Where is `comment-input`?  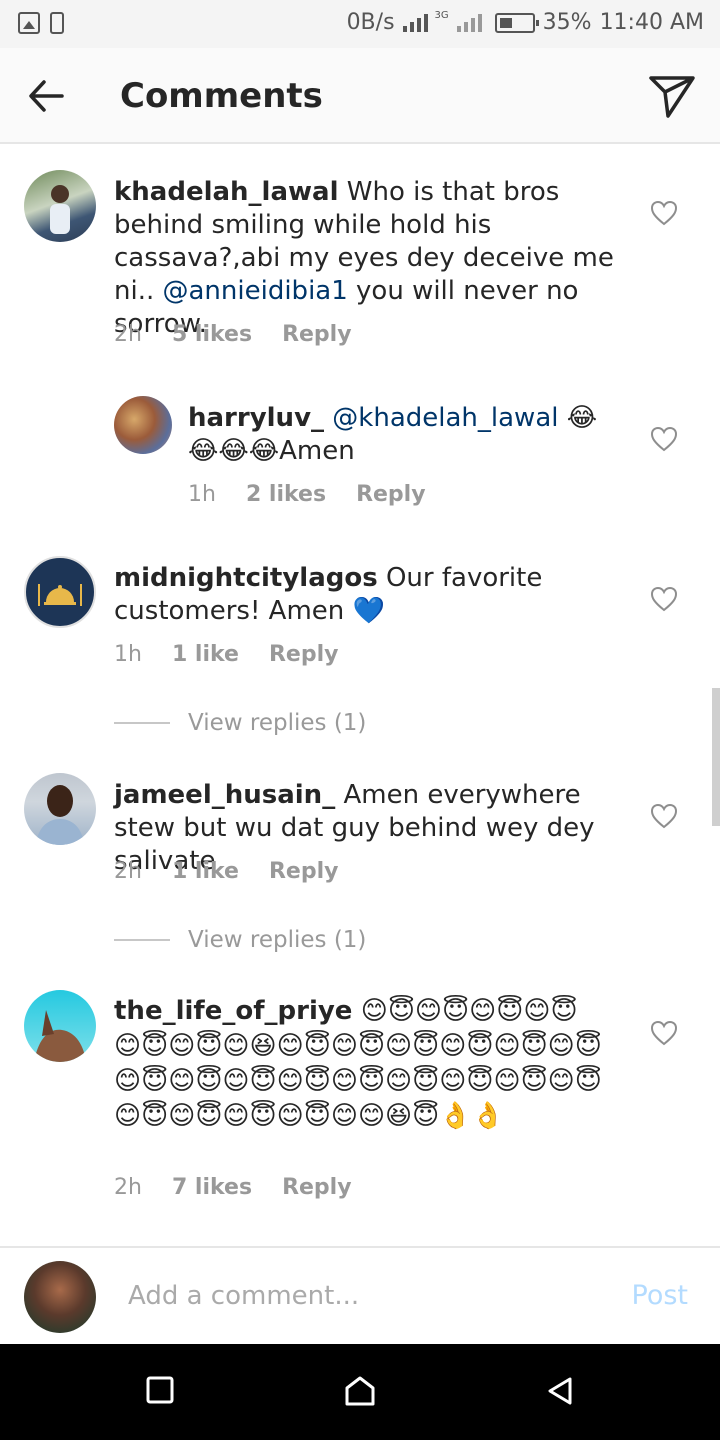 comment-input is located at coordinates (358, 1296).